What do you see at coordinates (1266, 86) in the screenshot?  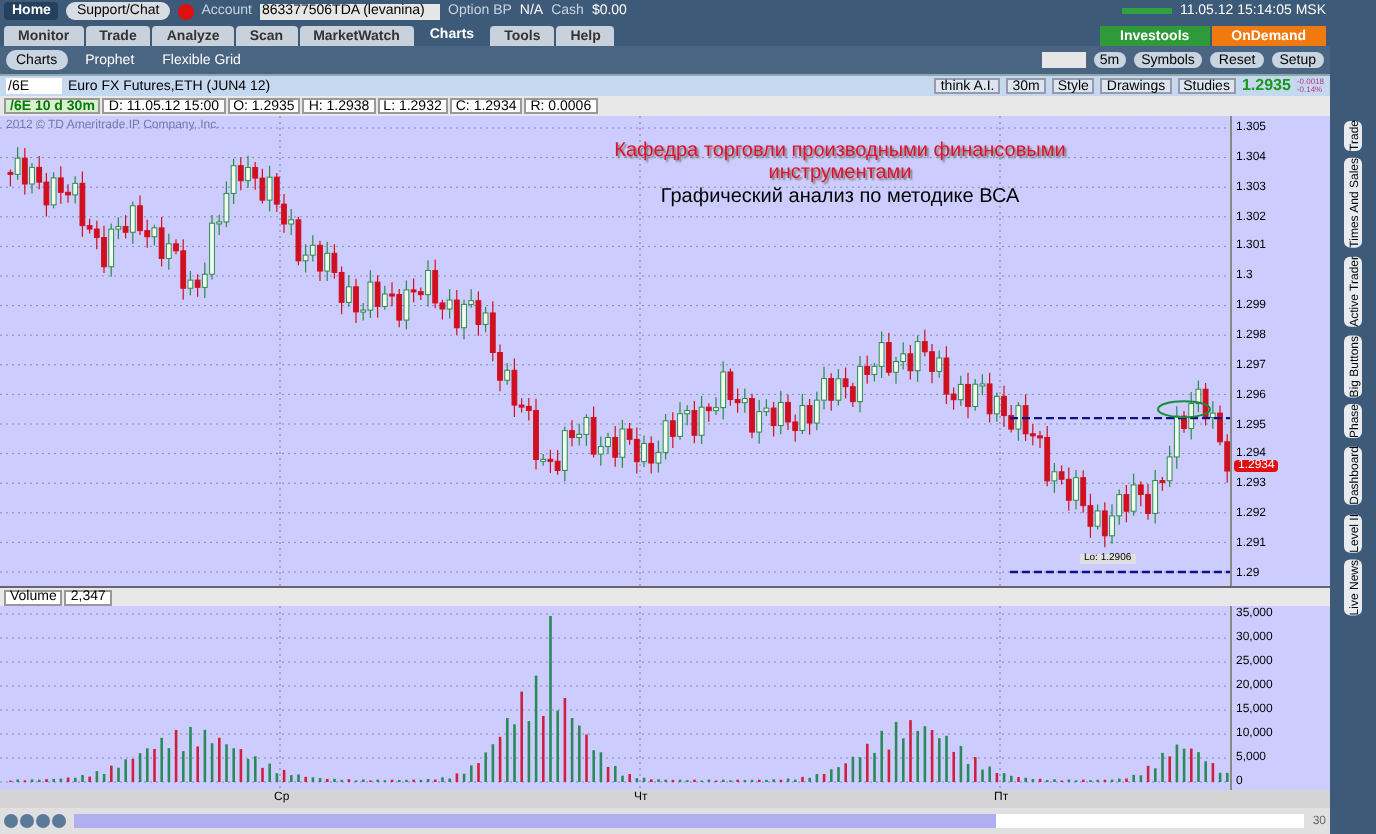 I see `last-price: 1.2935` at bounding box center [1266, 86].